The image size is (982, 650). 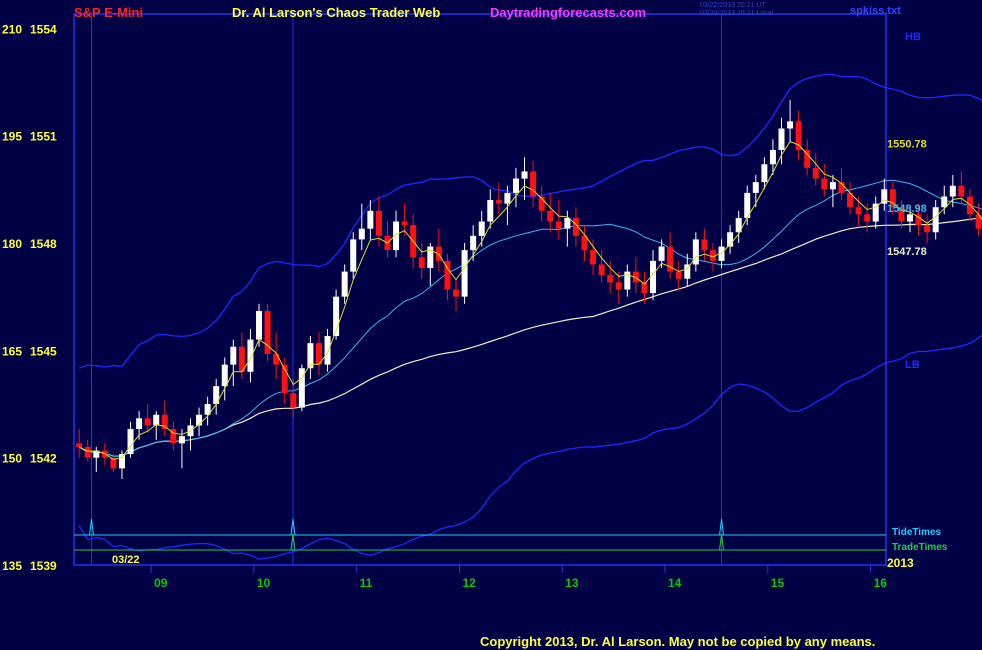 What do you see at coordinates (900, 563) in the screenshot?
I see `year-label: 2013` at bounding box center [900, 563].